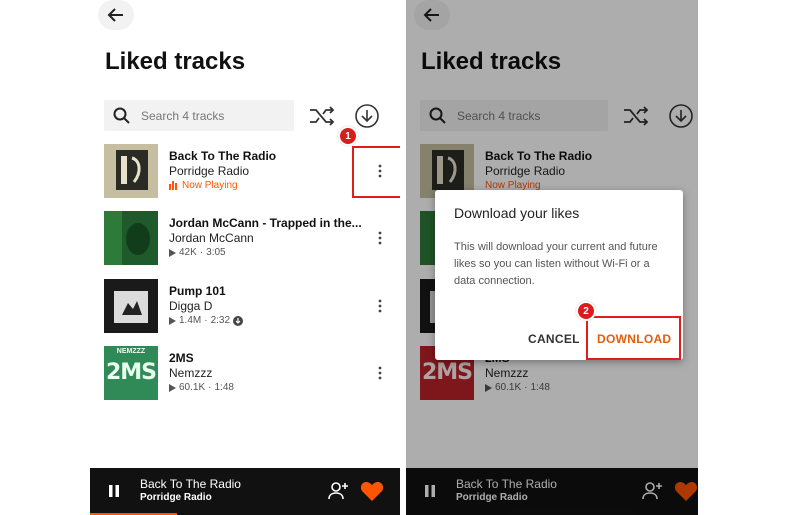 Image resolution: width=800 pixels, height=515 pixels. What do you see at coordinates (190, 320) in the screenshot?
I see `play-count: 1.4M` at bounding box center [190, 320].